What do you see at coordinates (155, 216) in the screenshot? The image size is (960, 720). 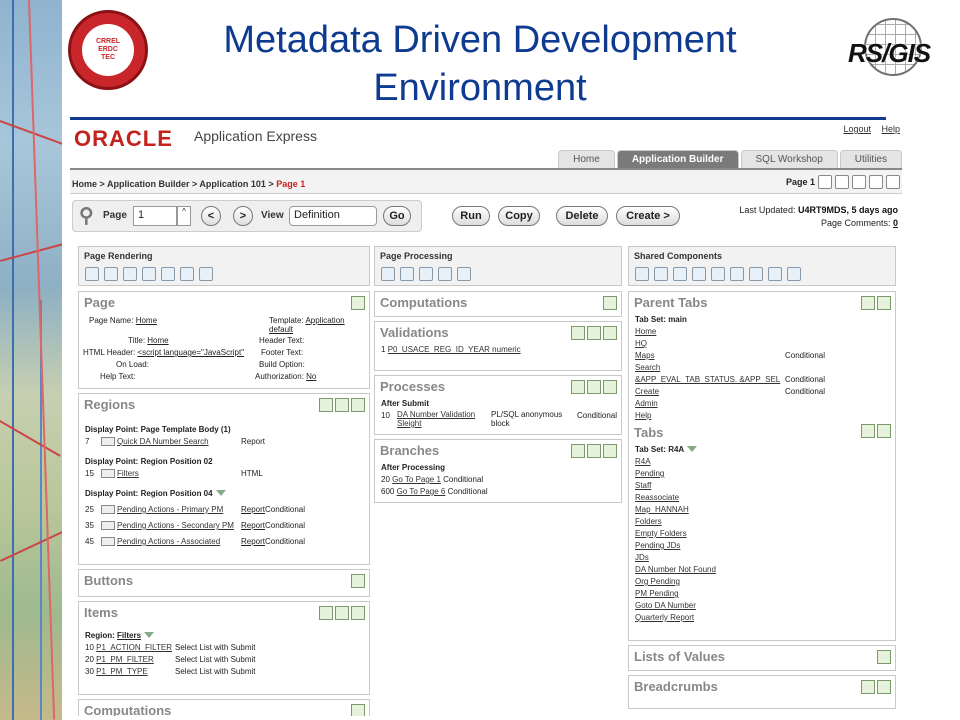 I see `page-number-input: 1` at bounding box center [155, 216].